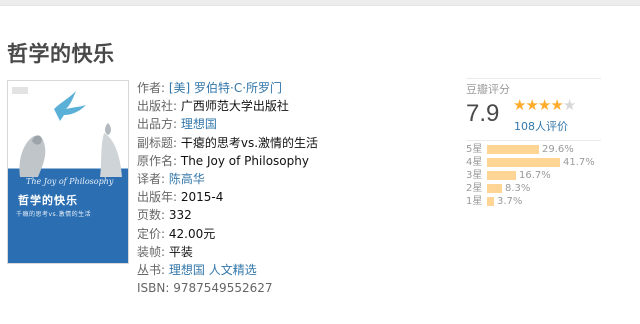  Describe the element at coordinates (192, 233) in the screenshot. I see `info-value: 42.00元` at that location.